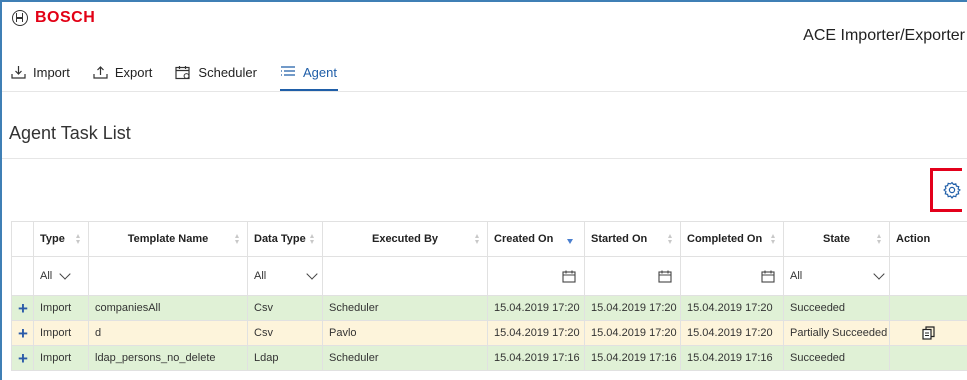 Image resolution: width=967 pixels, height=380 pixels. Describe the element at coordinates (18, 72) in the screenshot. I see `import-icon` at that location.